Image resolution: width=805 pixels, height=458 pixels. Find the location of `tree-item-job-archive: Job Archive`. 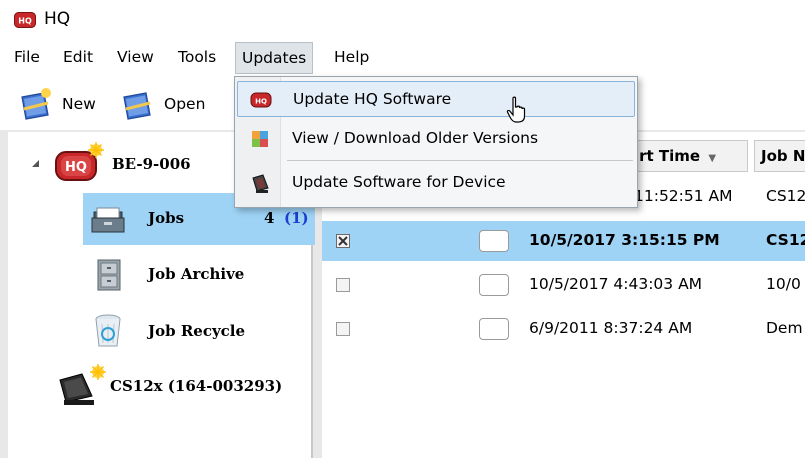

tree-item-job-archive: Job Archive is located at coordinates (166, 274).